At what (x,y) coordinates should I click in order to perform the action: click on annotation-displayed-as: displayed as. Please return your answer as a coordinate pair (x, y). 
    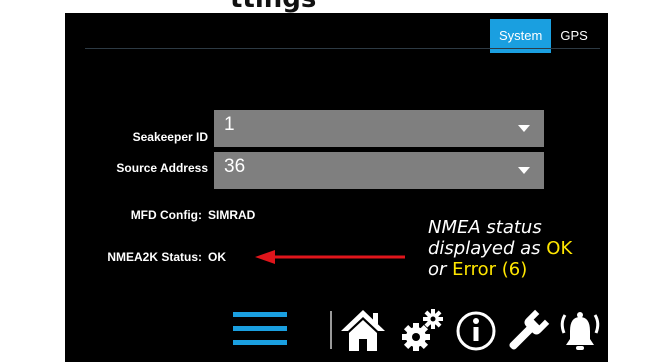
    Looking at the image, I should click on (484, 248).